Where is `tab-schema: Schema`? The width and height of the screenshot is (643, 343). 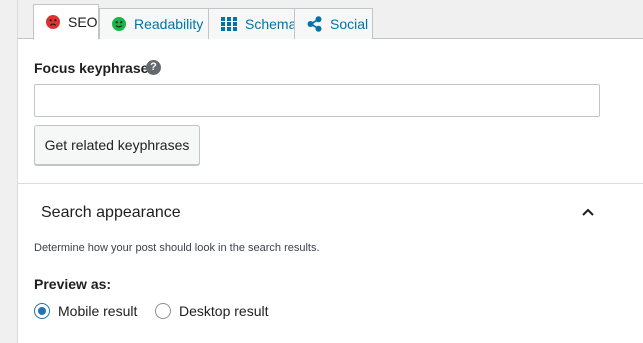 tab-schema: Schema is located at coordinates (252, 23).